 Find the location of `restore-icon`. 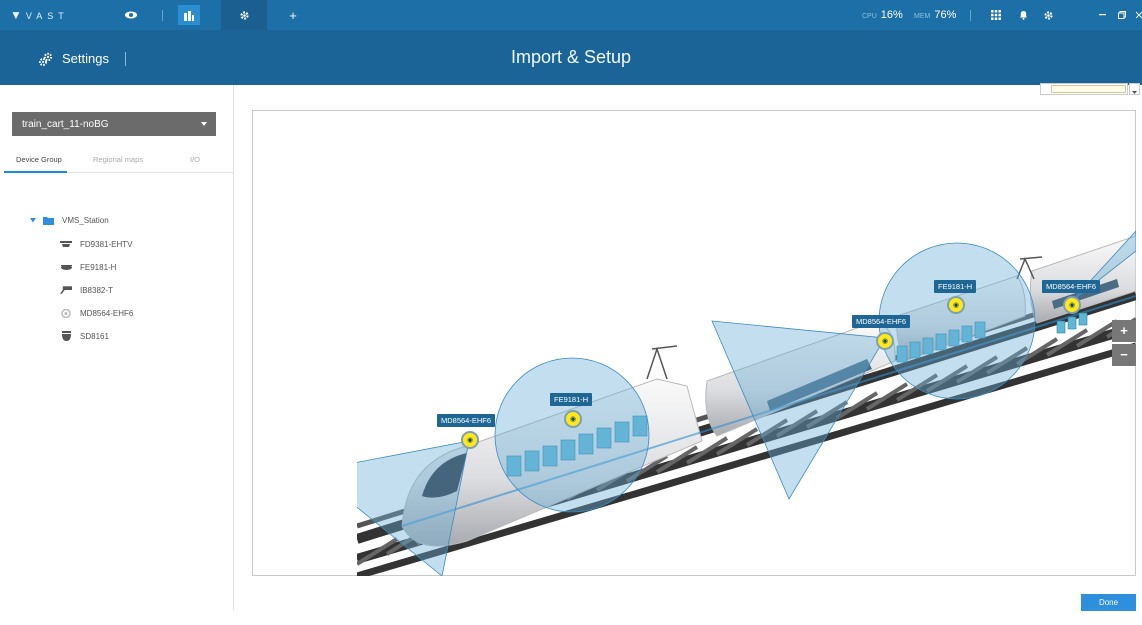

restore-icon is located at coordinates (1122, 15).